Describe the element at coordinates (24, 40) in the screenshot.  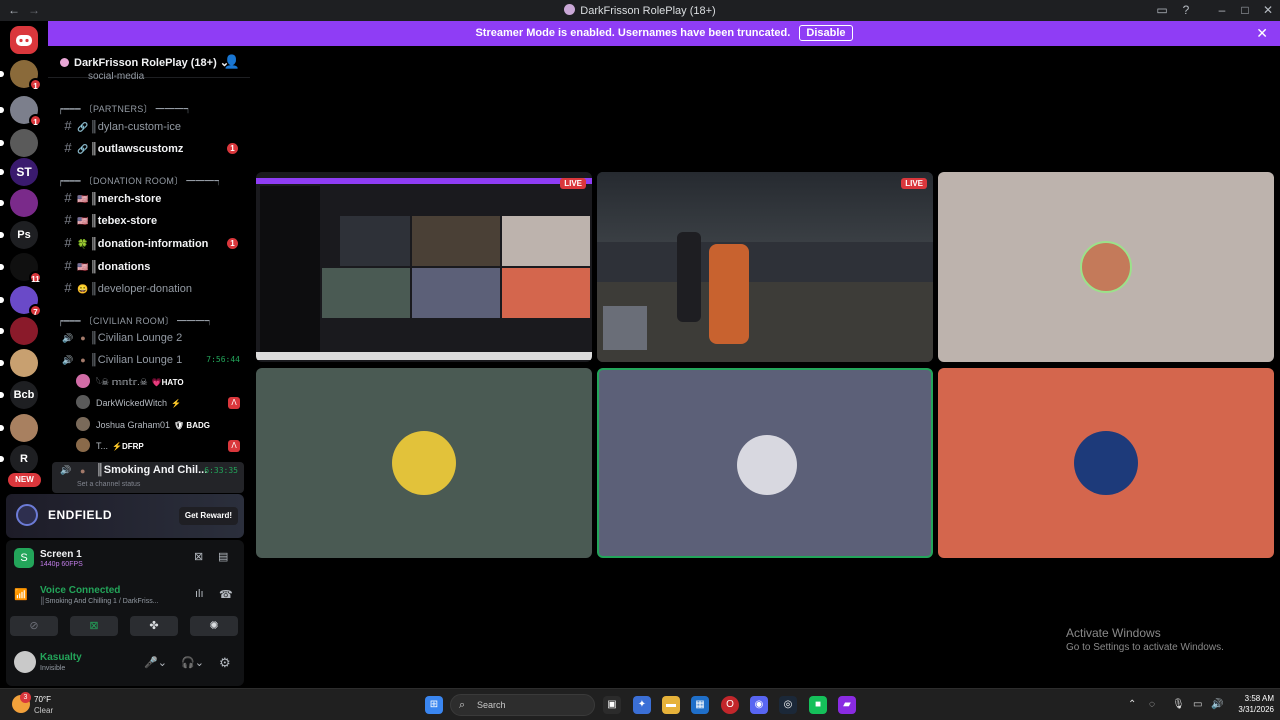
I see `discord-home-icon` at that location.